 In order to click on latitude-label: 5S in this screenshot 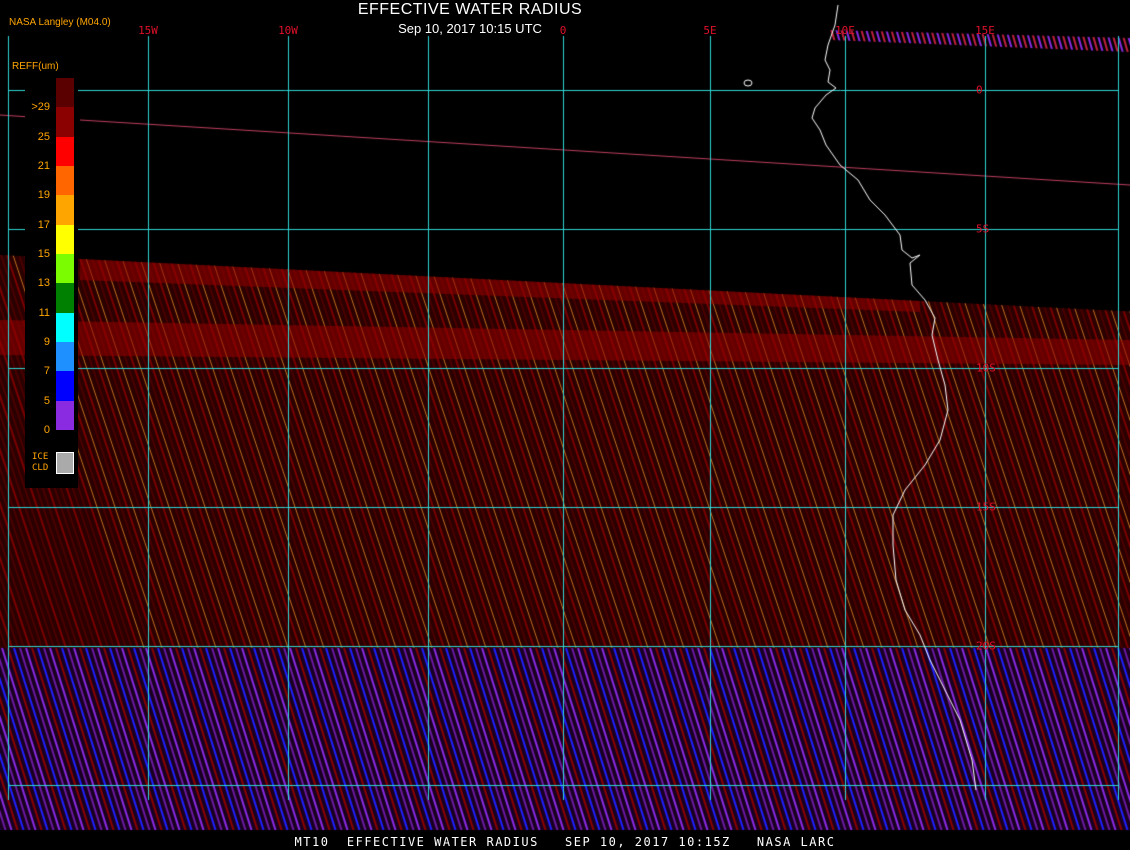, I will do `click(983, 229)`.